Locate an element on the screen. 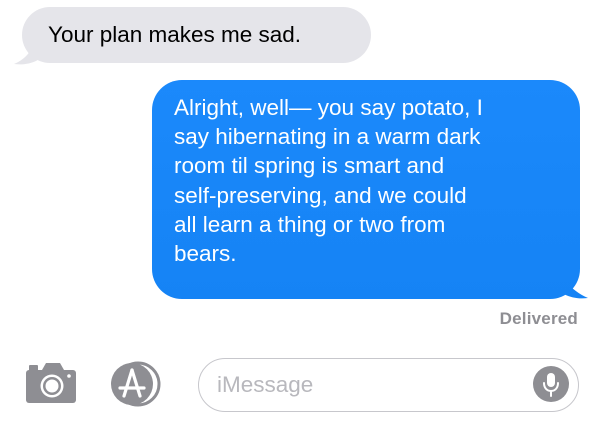  delivery-status: Delivered is located at coordinates (538, 318).